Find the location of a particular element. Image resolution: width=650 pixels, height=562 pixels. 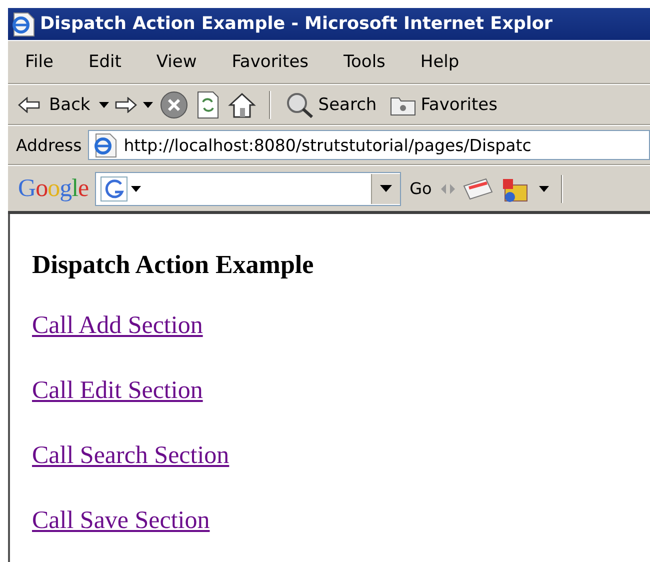

refresh-icon is located at coordinates (208, 105).